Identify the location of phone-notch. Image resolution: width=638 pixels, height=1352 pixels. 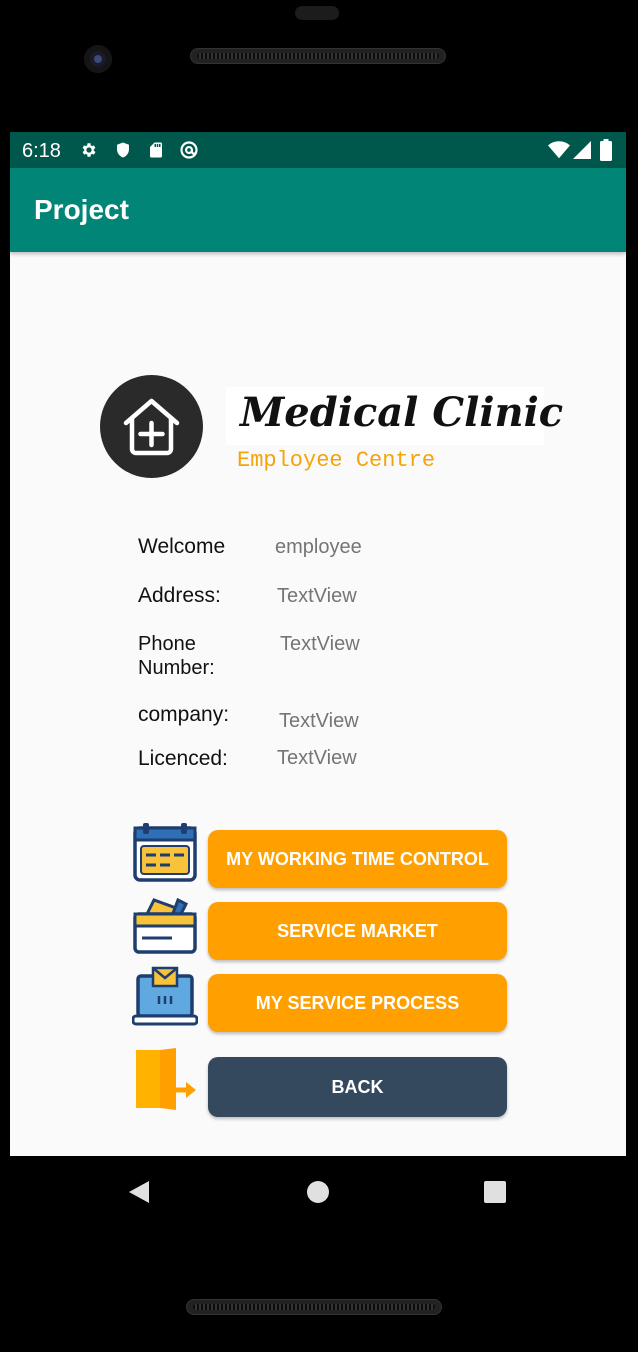
(317, 13).